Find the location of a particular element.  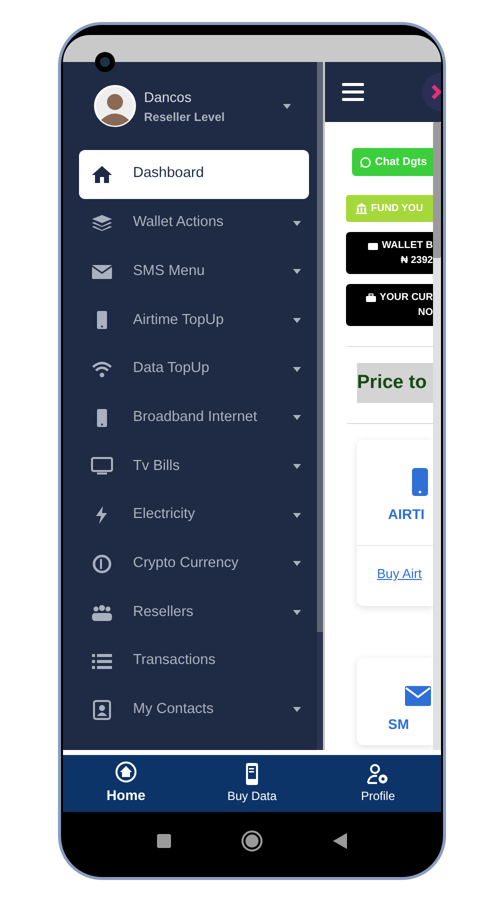

nav-tab: Home is located at coordinates (126, 783).